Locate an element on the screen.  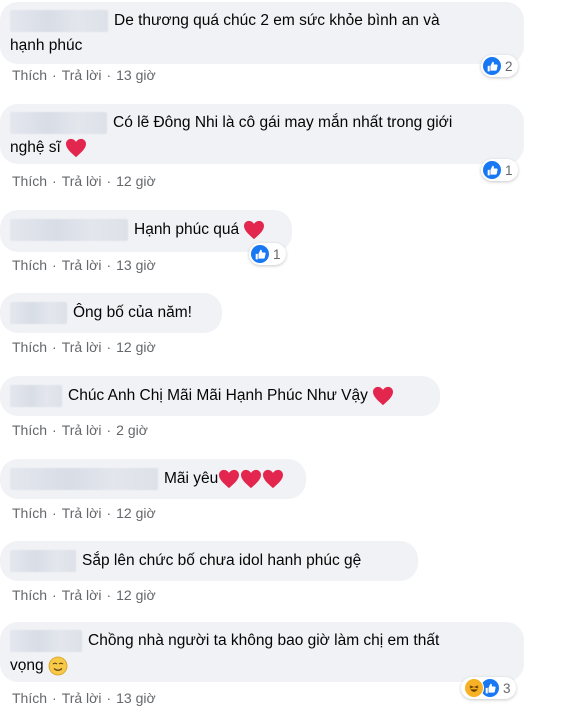
reaction-count-badge: 3 is located at coordinates (488, 688).